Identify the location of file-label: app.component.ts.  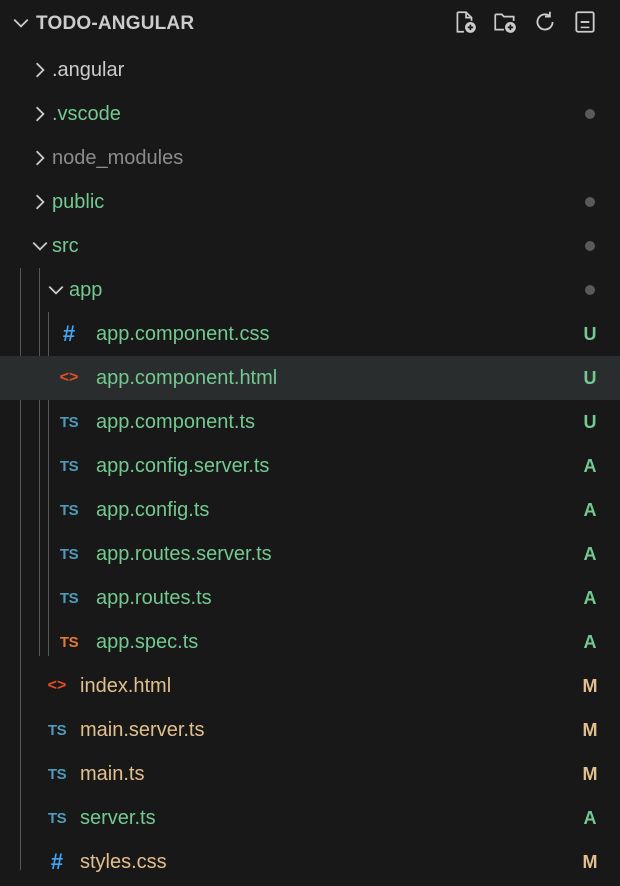
(175, 422).